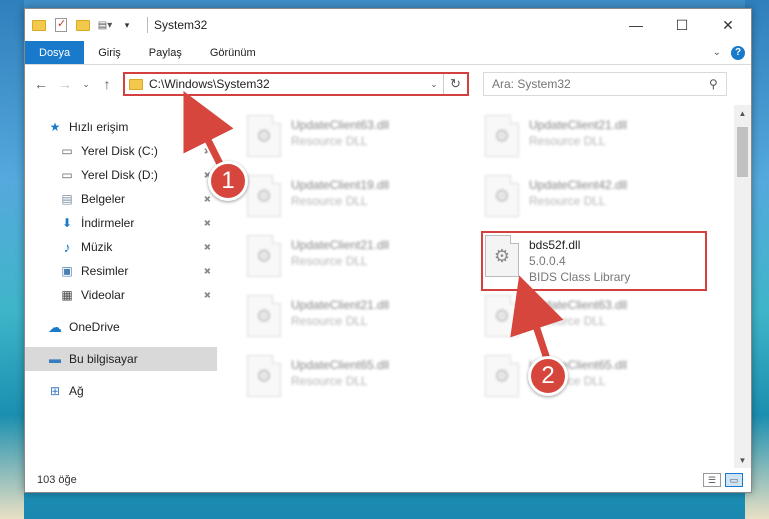  I want to click on scrollbar-thumb, so click(742, 152).